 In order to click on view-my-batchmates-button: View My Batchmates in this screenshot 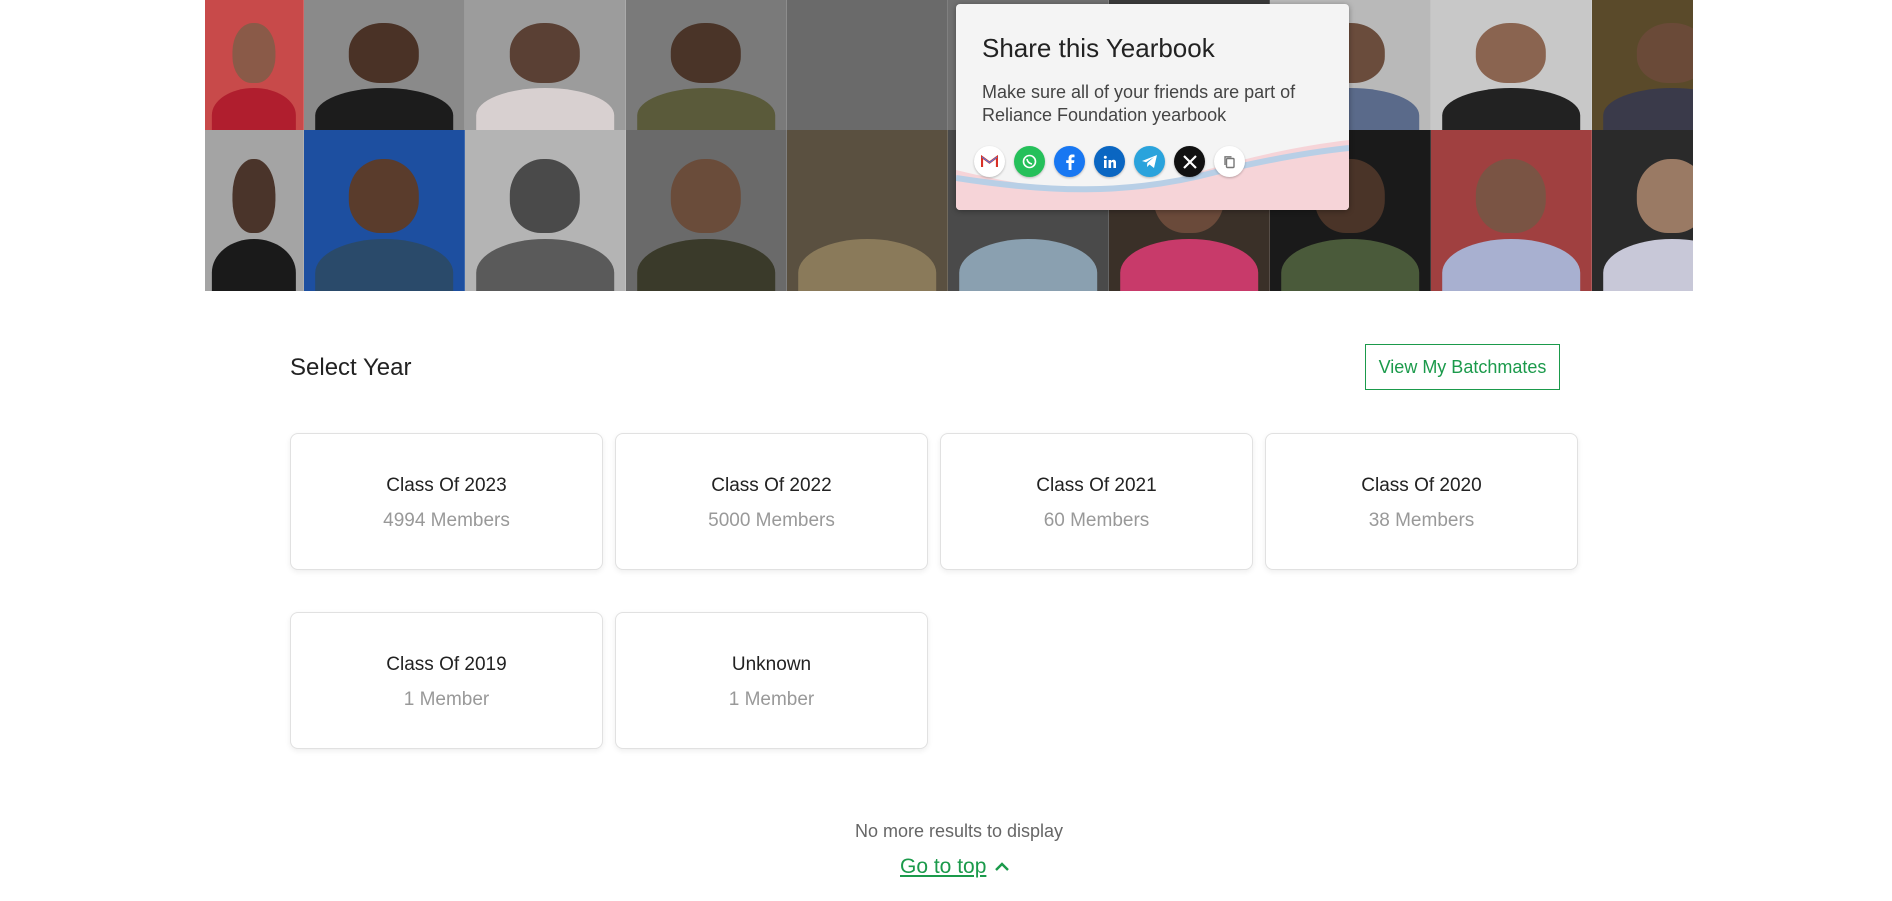, I will do `click(1462, 367)`.